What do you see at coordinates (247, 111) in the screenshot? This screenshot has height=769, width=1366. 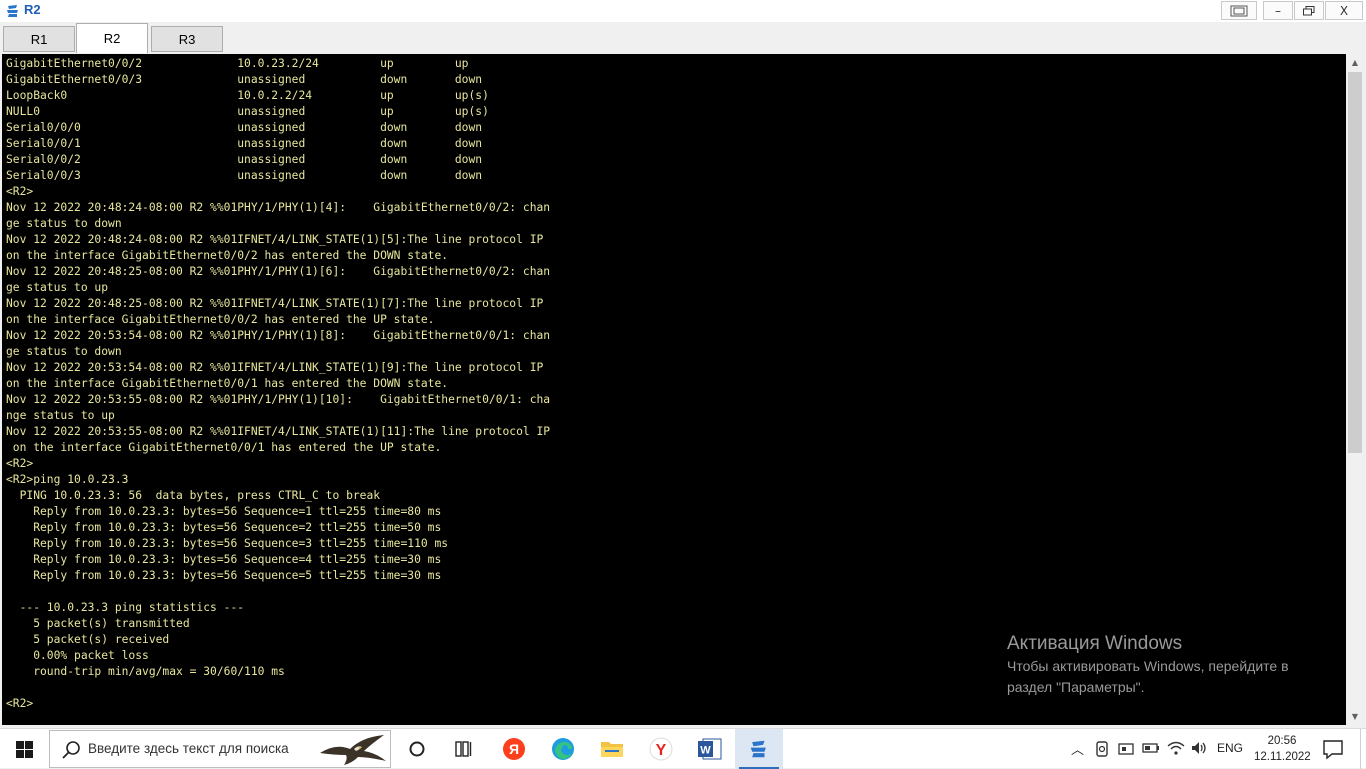 I see `terminal-line: NULL0 unassigned up up(s)` at bounding box center [247, 111].